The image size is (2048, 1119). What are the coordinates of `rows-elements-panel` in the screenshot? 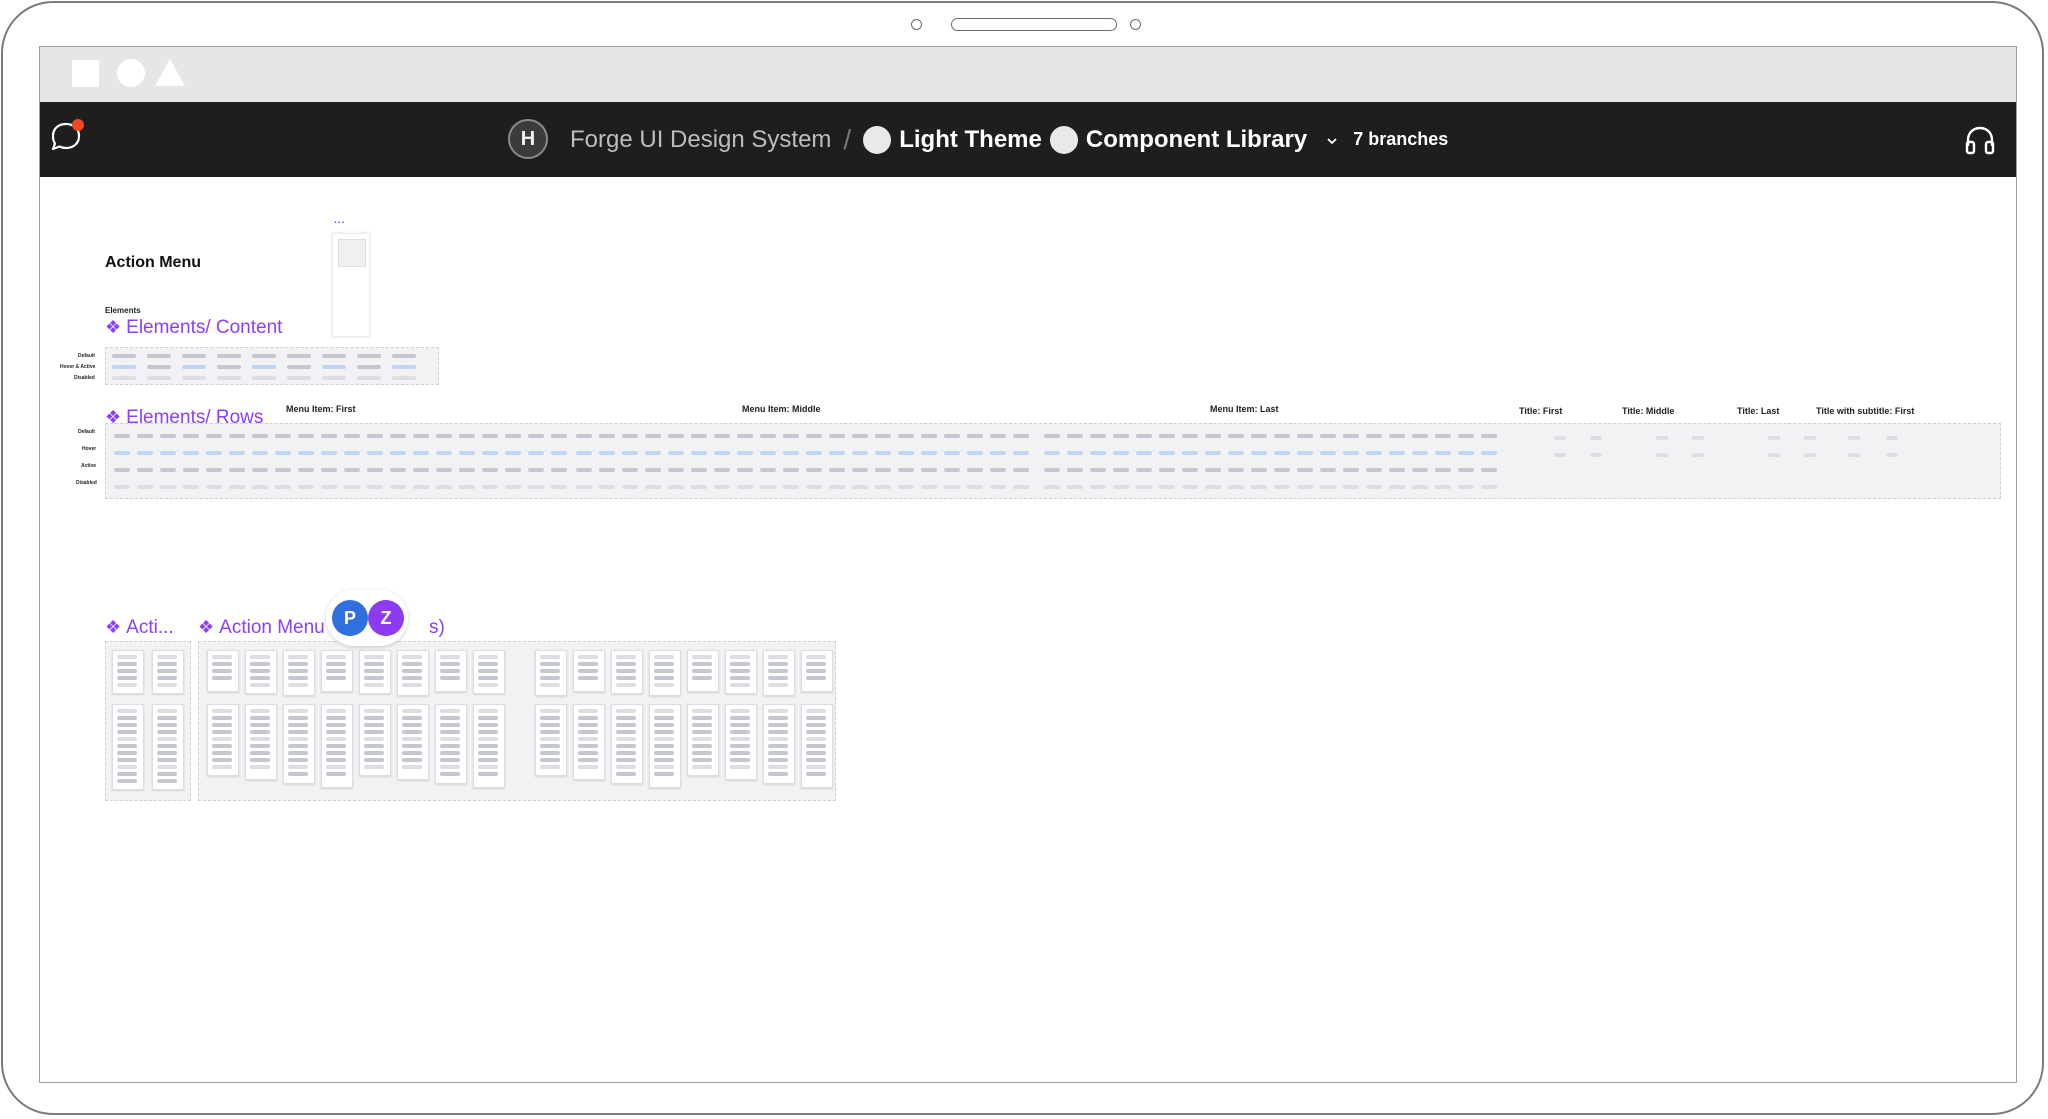 It's located at (1053, 461).